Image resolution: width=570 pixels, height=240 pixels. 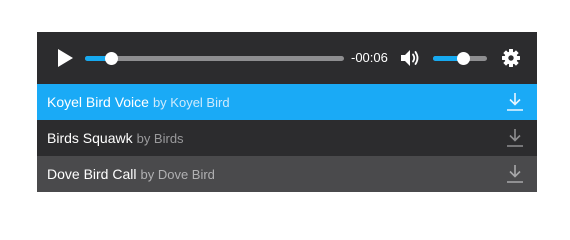 What do you see at coordinates (411, 58) in the screenshot?
I see `volume-icon` at bounding box center [411, 58].